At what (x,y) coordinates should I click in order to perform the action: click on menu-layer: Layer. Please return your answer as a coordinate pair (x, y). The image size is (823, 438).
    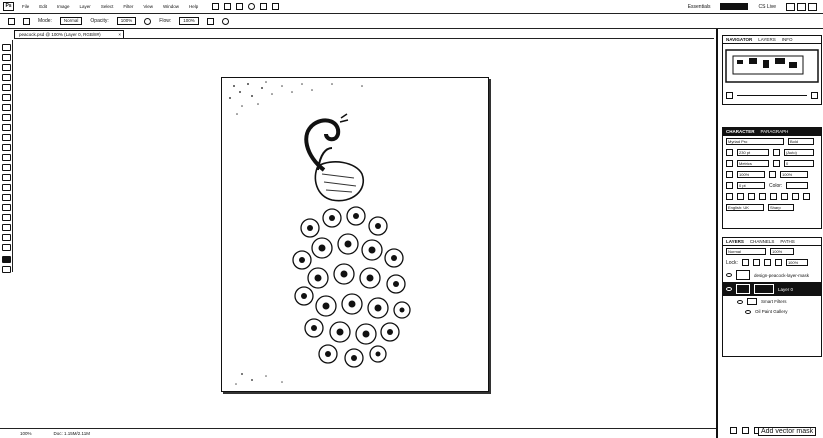
    Looking at the image, I should click on (85, 6).